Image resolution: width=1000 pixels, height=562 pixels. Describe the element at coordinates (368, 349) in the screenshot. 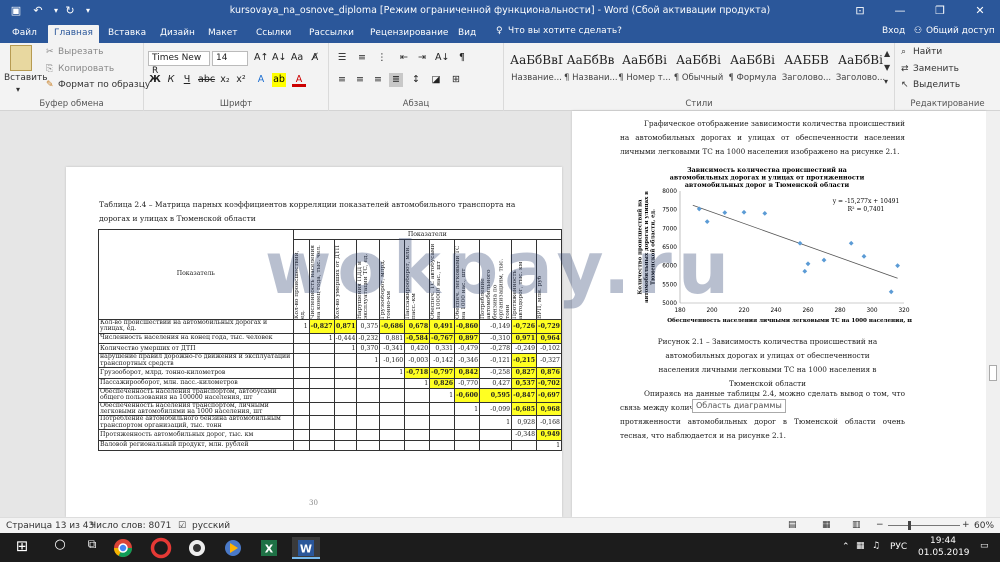

I see `table-cell: 0,370` at that location.